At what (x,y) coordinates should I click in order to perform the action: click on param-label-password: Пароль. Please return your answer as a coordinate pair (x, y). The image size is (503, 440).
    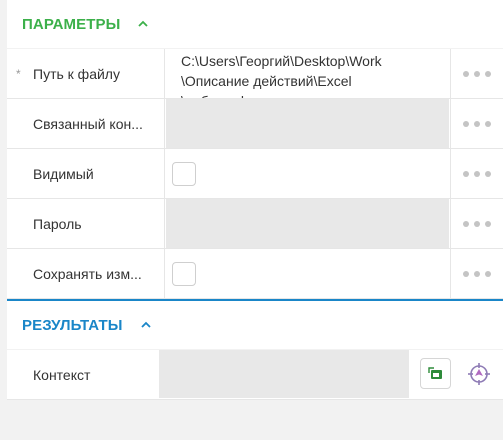
    Looking at the image, I should click on (86, 223).